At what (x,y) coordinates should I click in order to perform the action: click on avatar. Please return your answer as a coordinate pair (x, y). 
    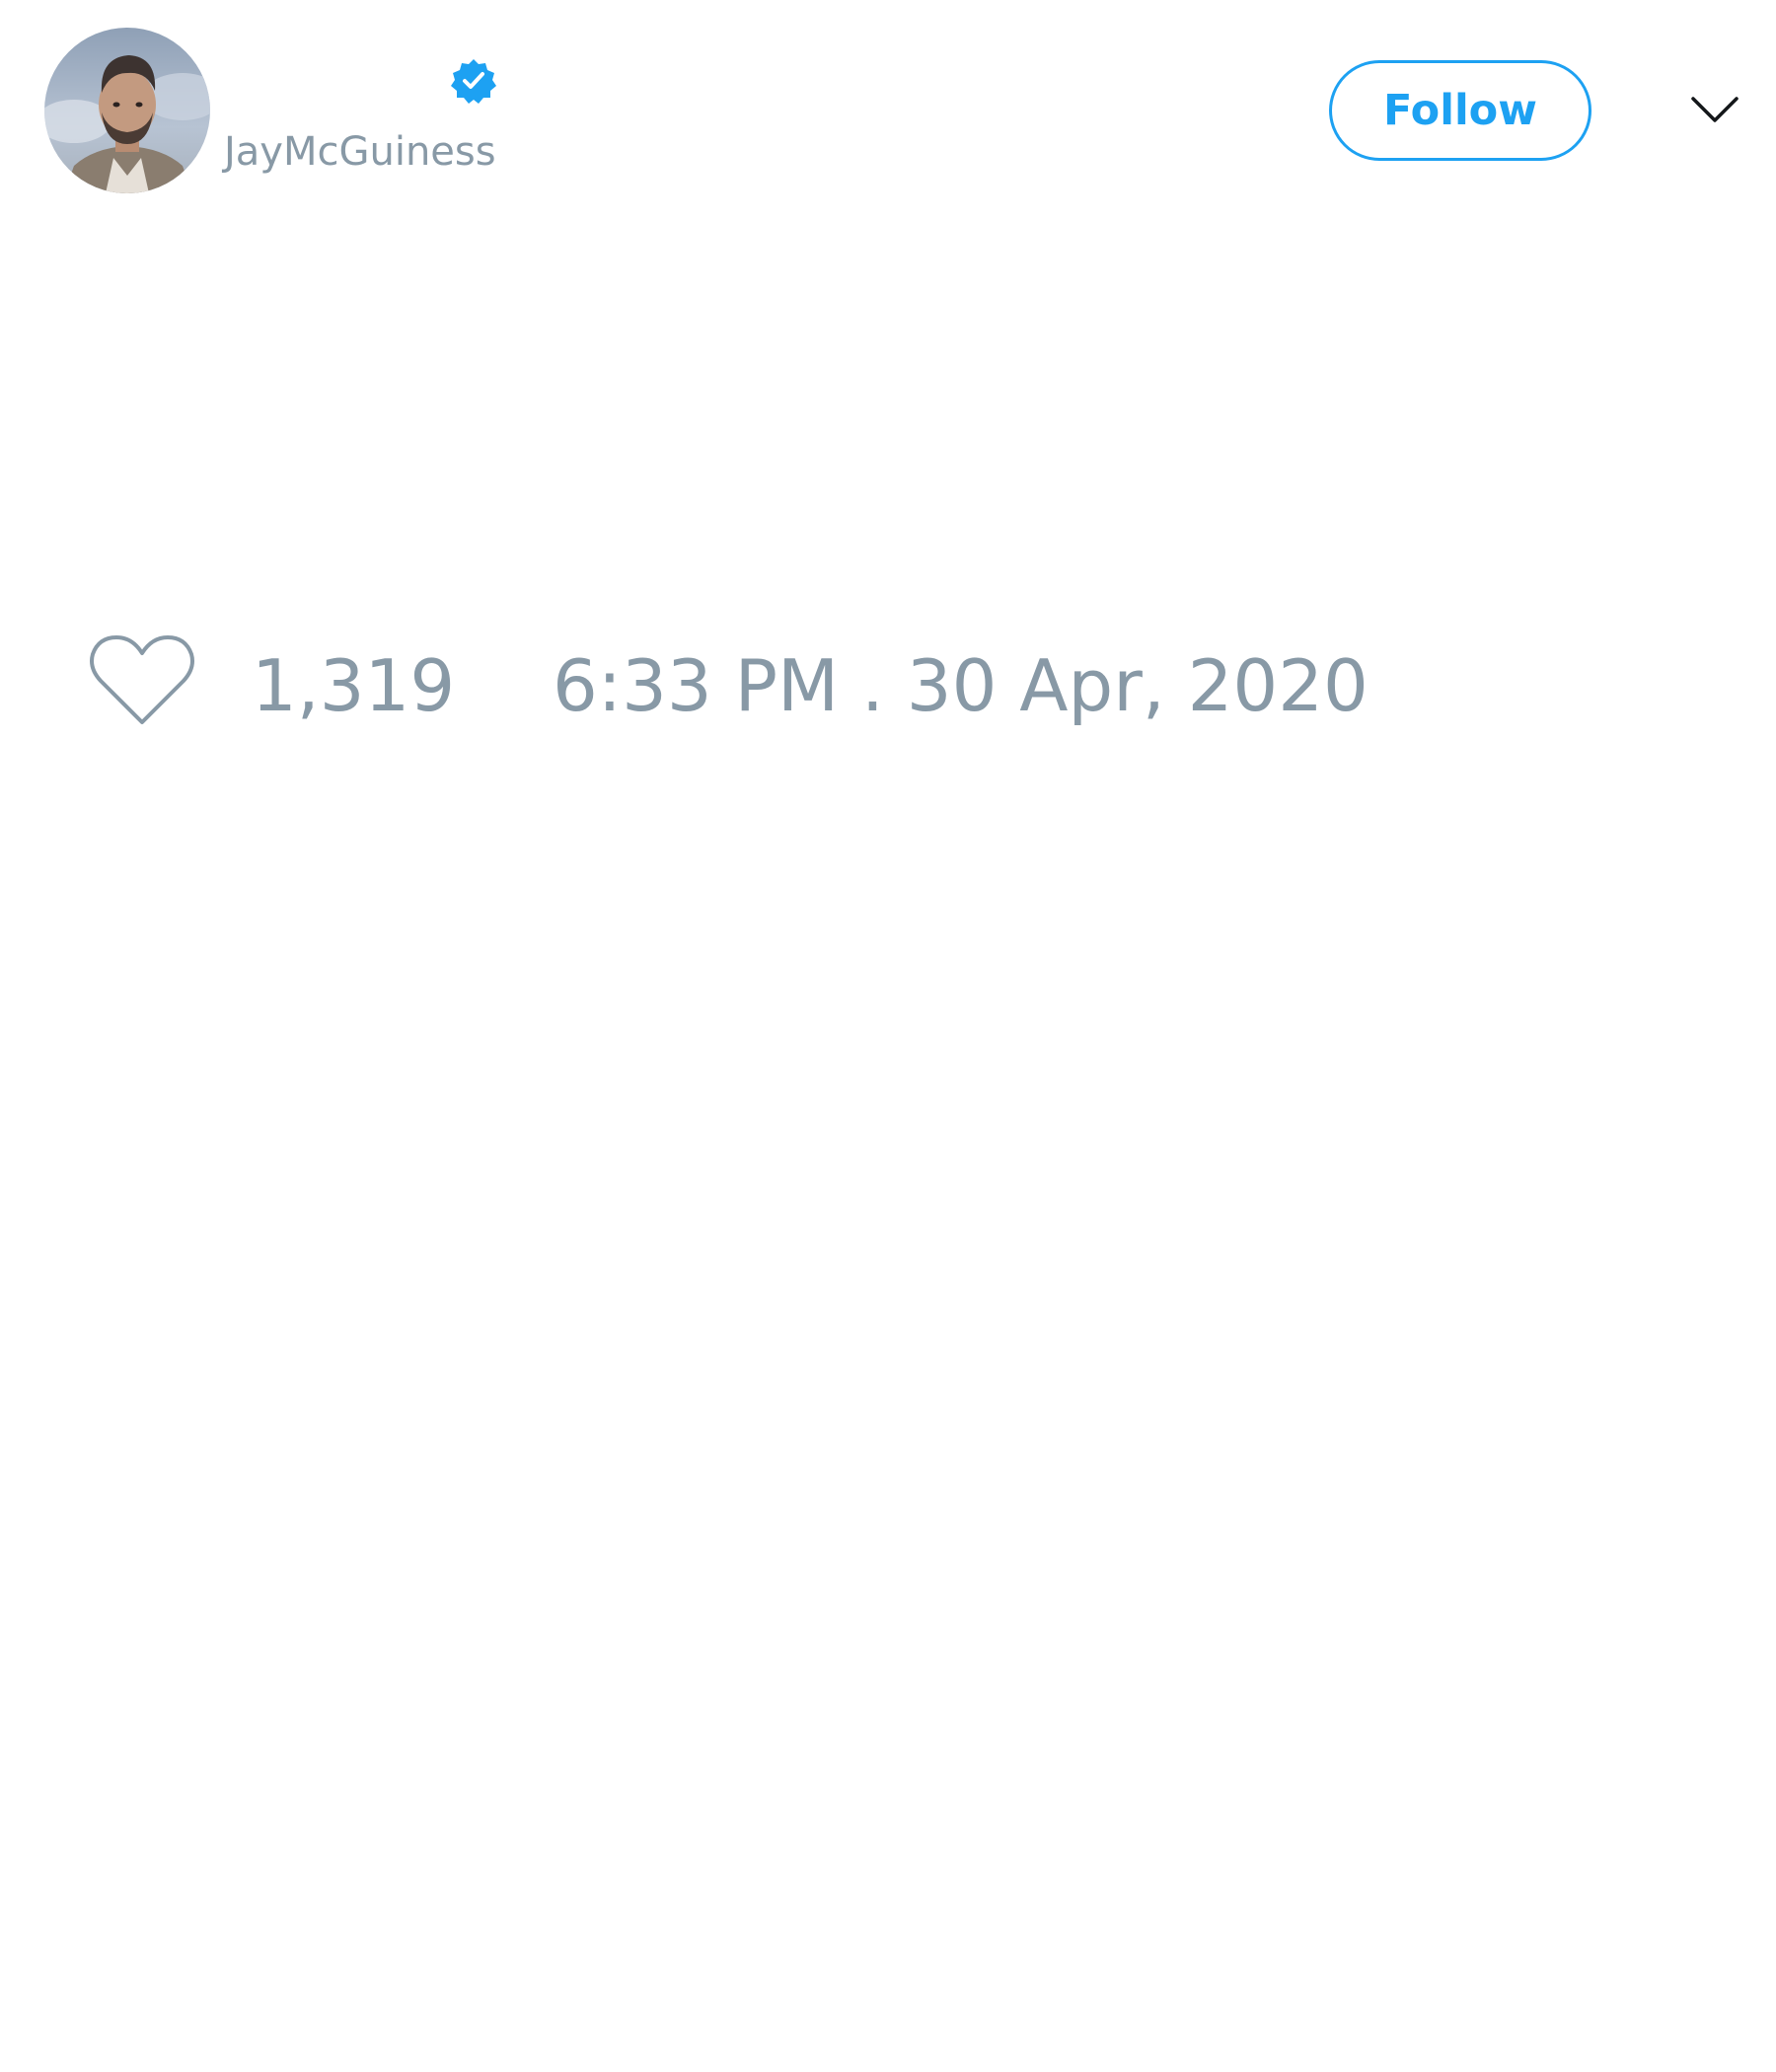
    Looking at the image, I should click on (127, 111).